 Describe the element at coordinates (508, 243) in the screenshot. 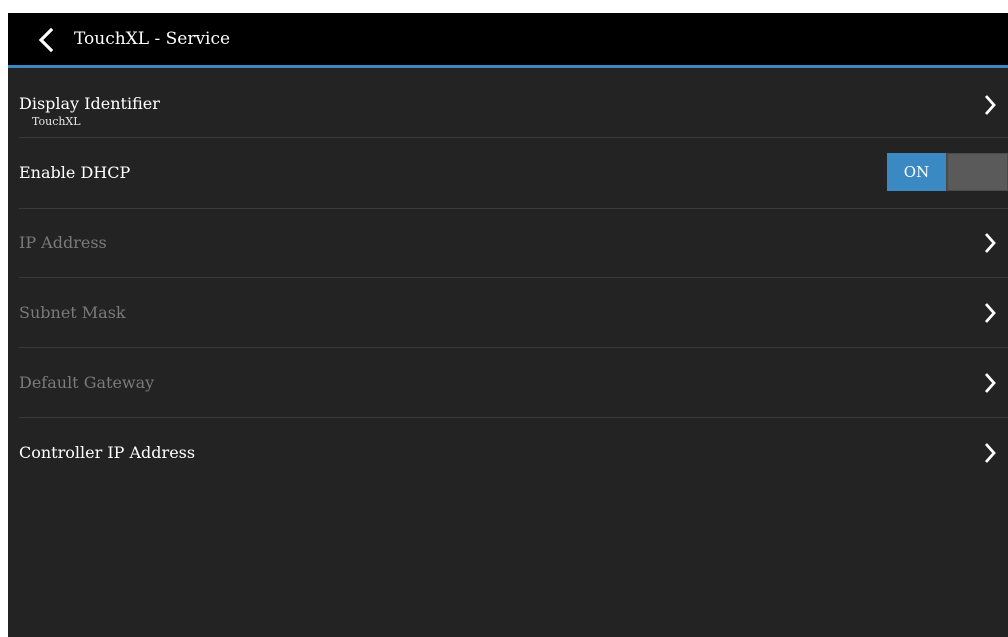

I see `setting-ip-address: IP Address` at that location.